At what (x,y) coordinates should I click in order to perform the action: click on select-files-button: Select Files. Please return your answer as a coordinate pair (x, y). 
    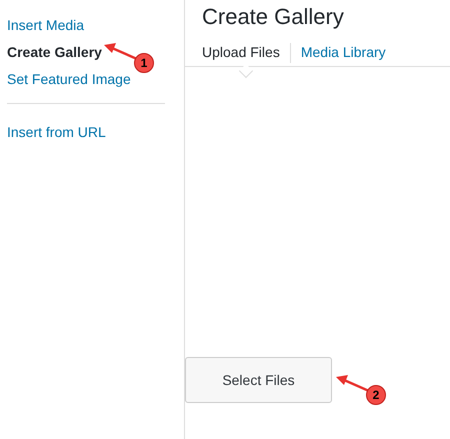
    Looking at the image, I should click on (258, 380).